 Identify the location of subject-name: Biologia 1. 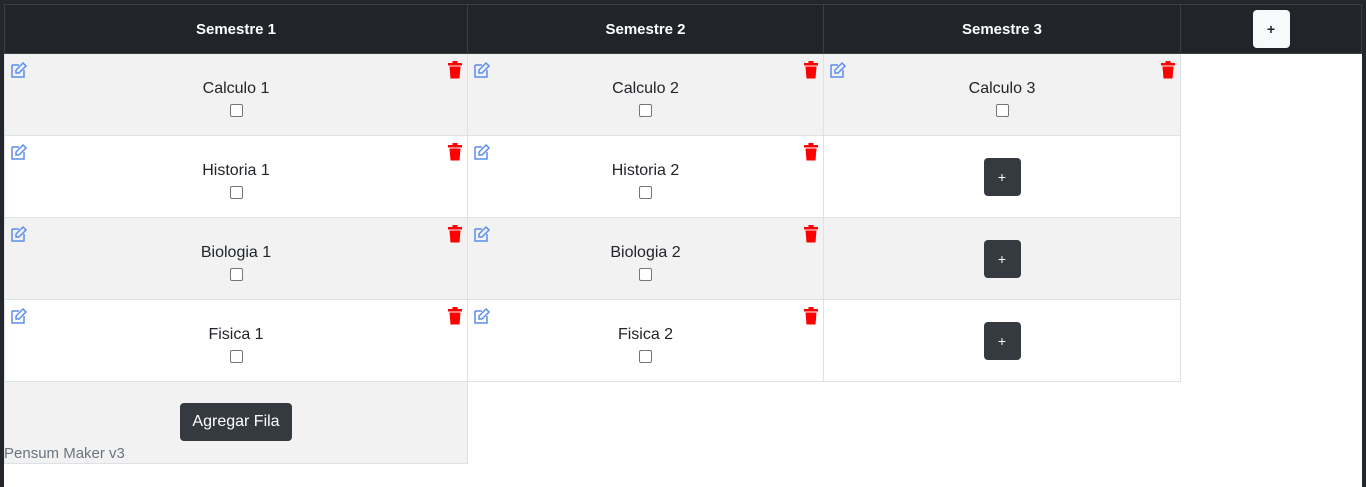
(236, 252).